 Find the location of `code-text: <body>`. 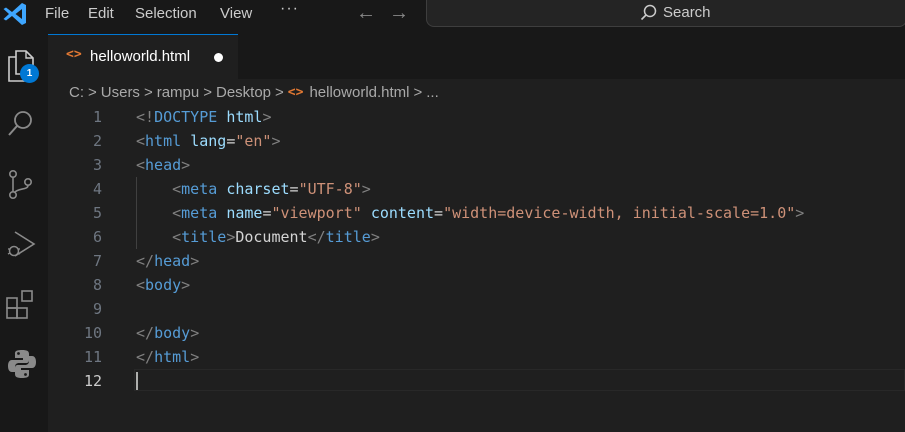

code-text: <body> is located at coordinates (163, 285).